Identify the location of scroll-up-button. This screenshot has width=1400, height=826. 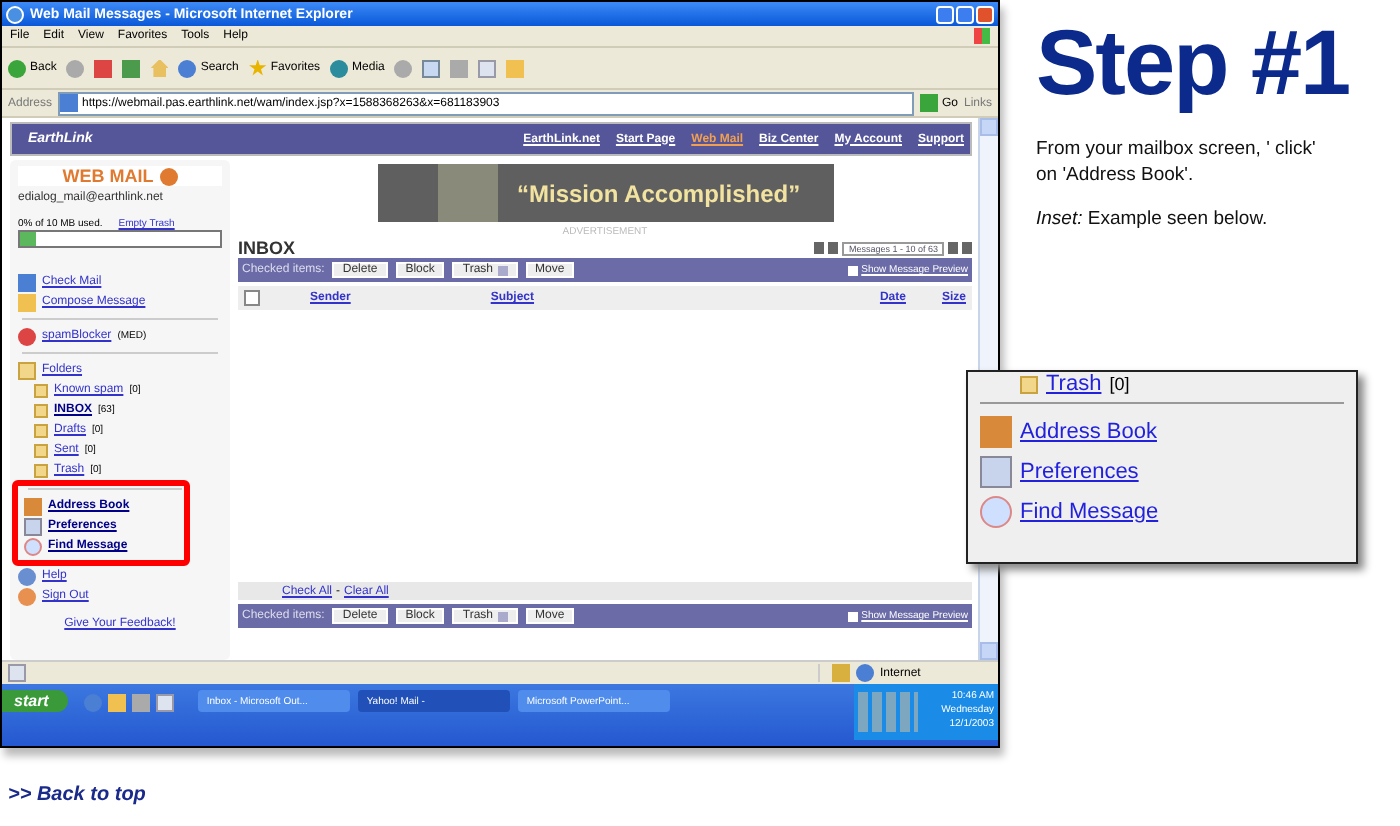
(989, 127).